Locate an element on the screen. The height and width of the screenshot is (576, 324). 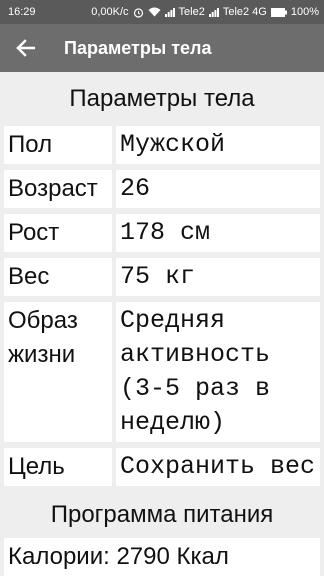
param-value: Мужской is located at coordinates (218, 145).